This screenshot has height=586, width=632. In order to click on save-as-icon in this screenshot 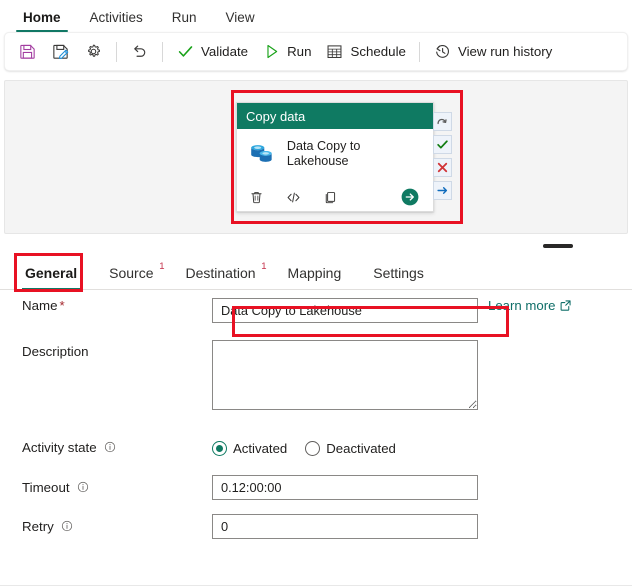, I will do `click(61, 51)`.